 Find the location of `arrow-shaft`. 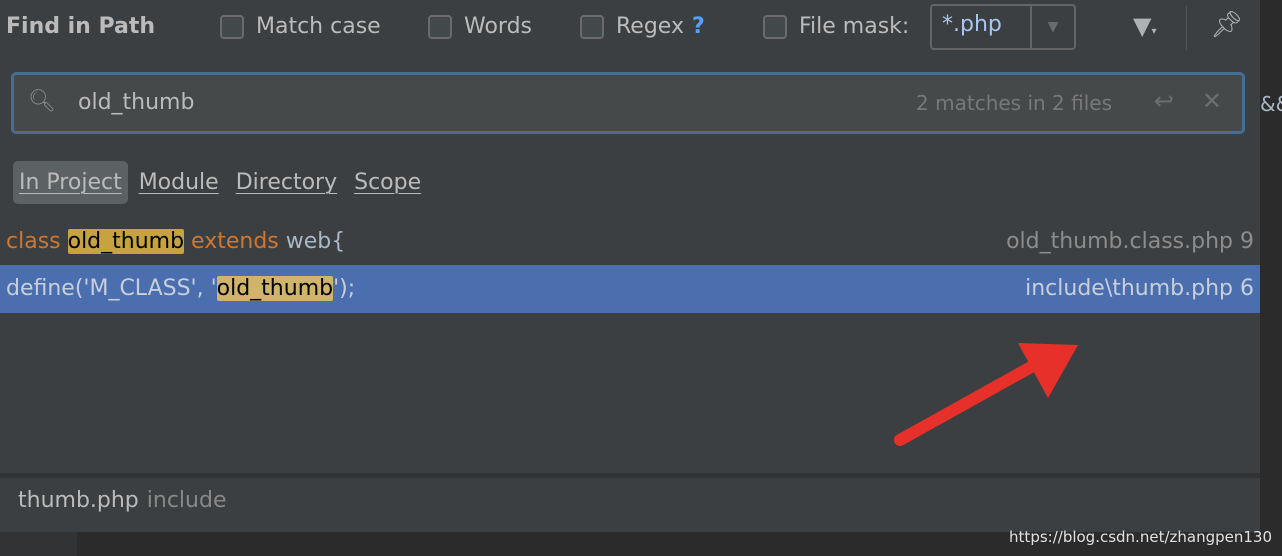

arrow-shaft is located at coordinates (970, 401).